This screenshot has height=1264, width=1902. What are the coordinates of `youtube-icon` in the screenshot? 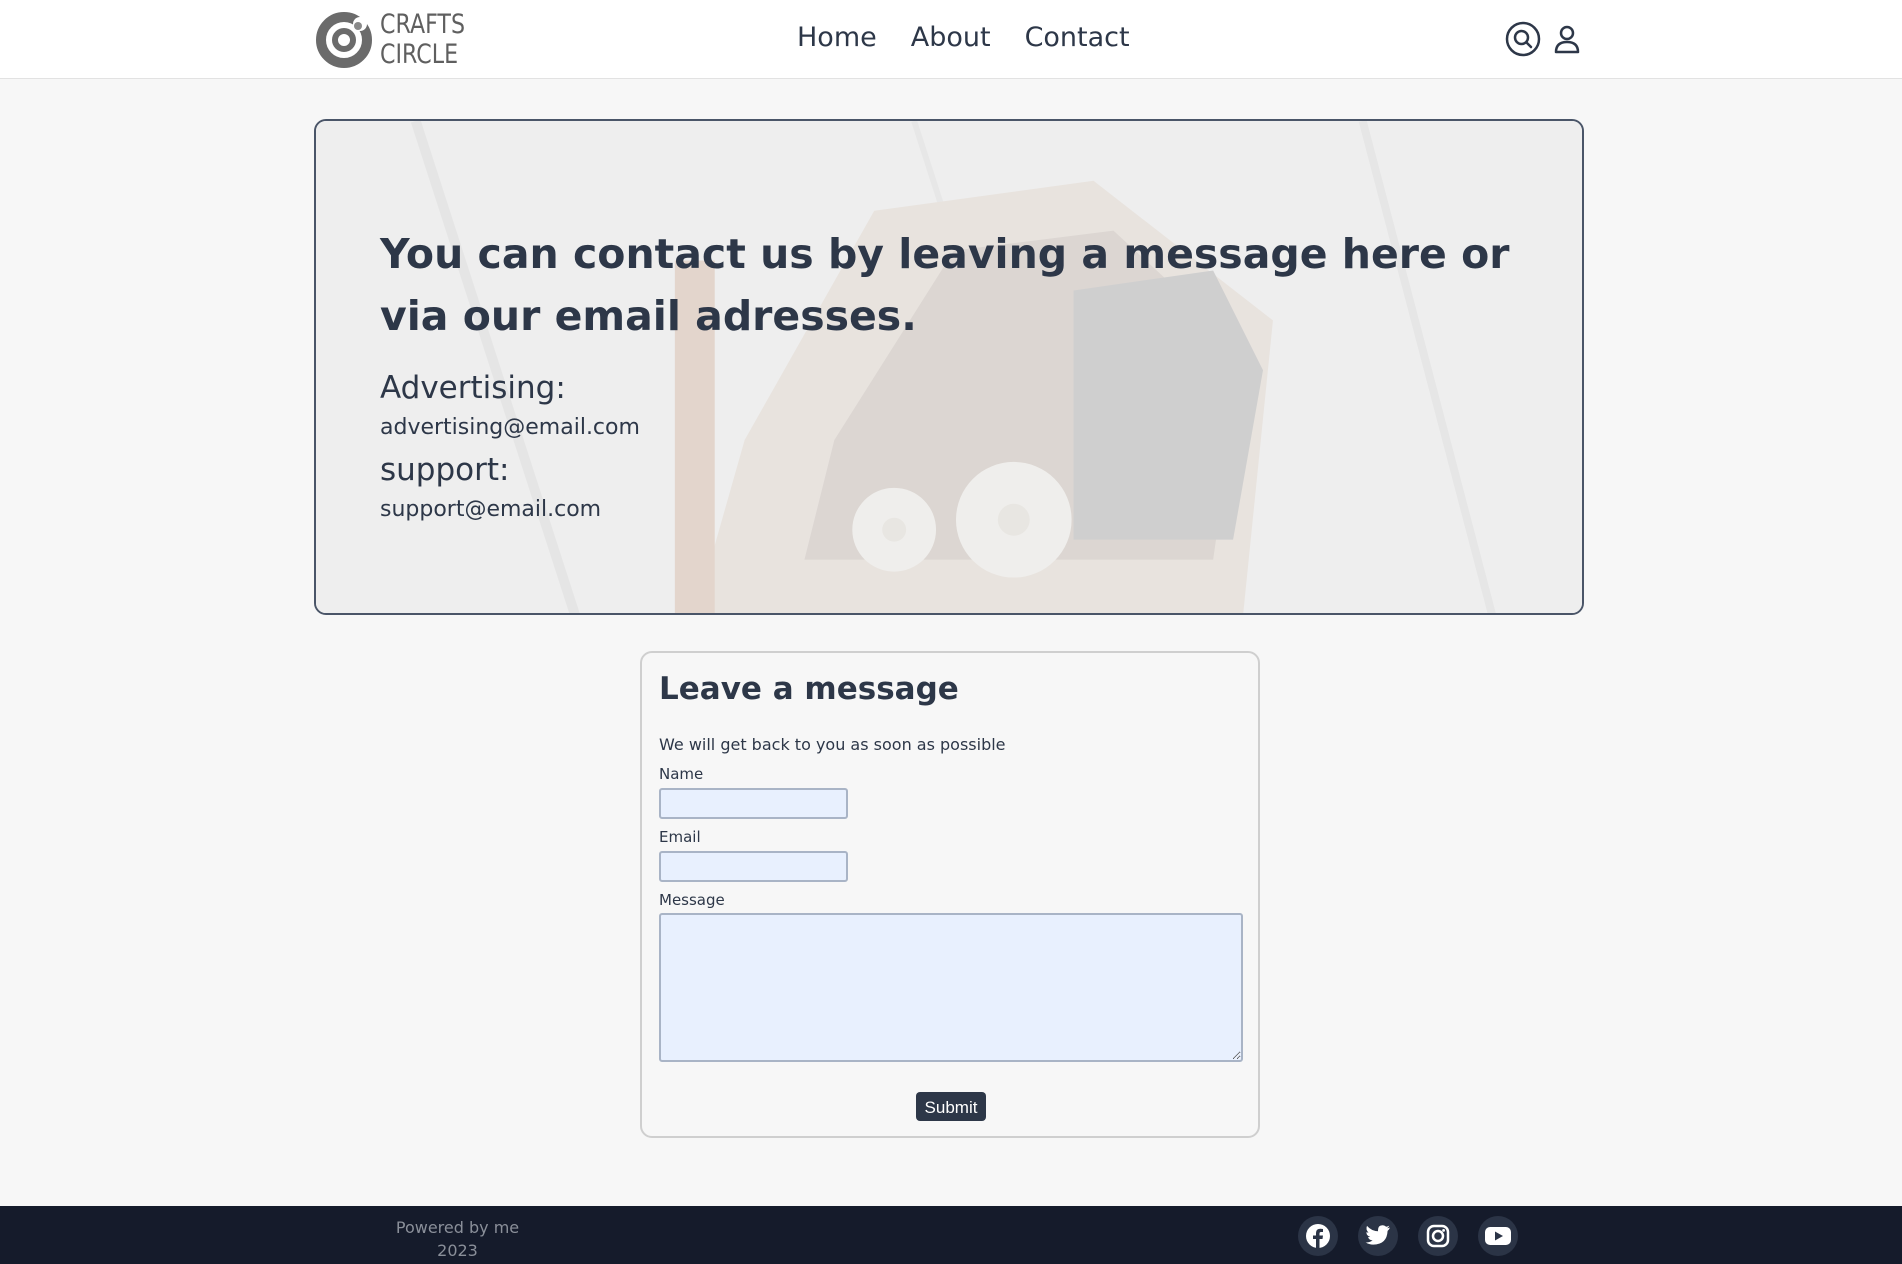 It's located at (1498, 1236).